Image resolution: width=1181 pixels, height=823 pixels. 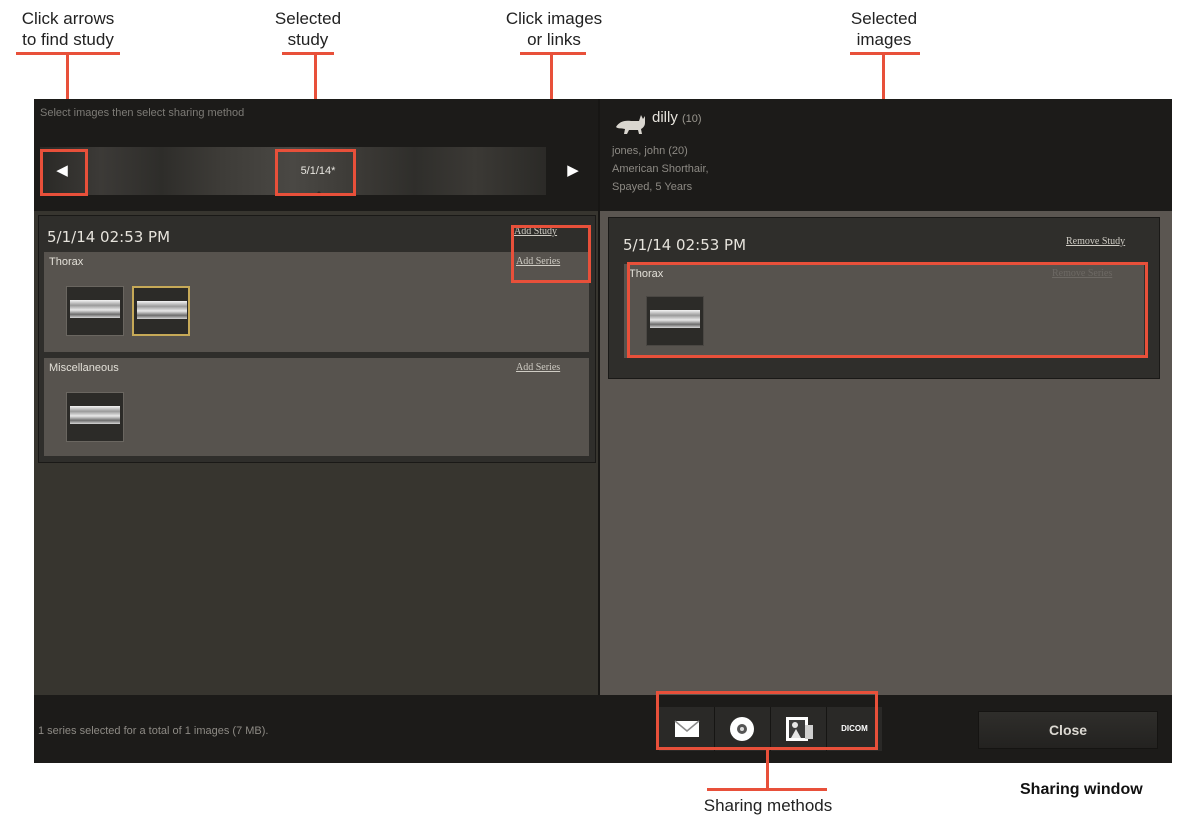 What do you see at coordinates (854, 729) in the screenshot?
I see `dicom-share-button: DICOM` at bounding box center [854, 729].